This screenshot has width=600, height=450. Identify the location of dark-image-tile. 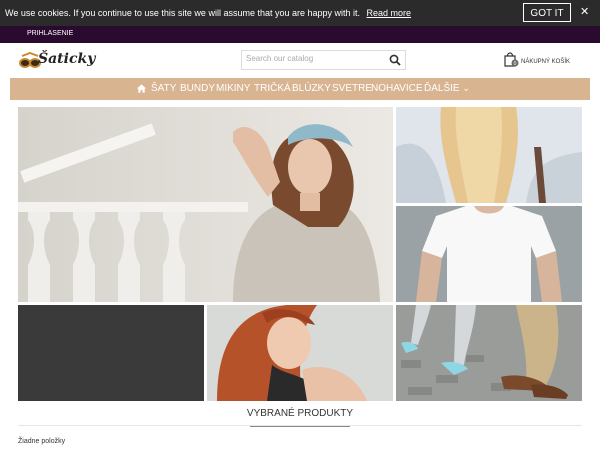
(111, 353).